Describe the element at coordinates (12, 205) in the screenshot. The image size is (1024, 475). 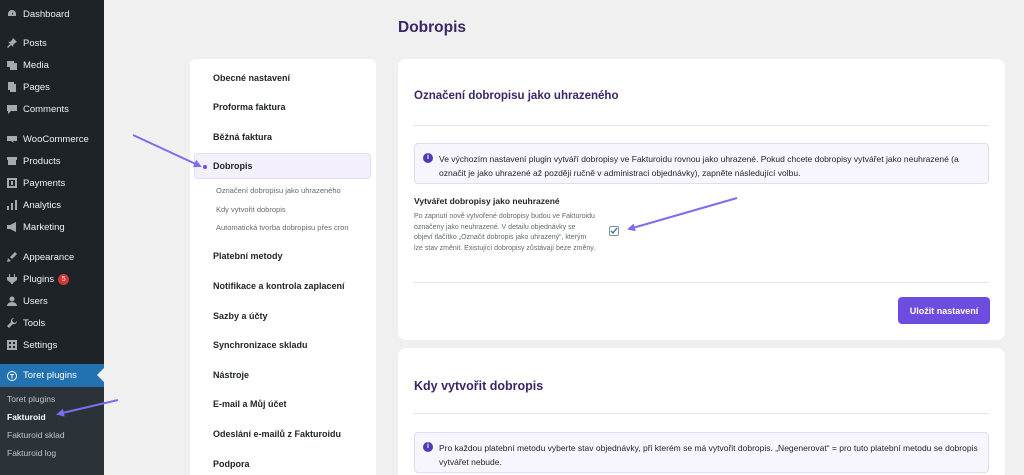
I see `analytics-icon` at that location.